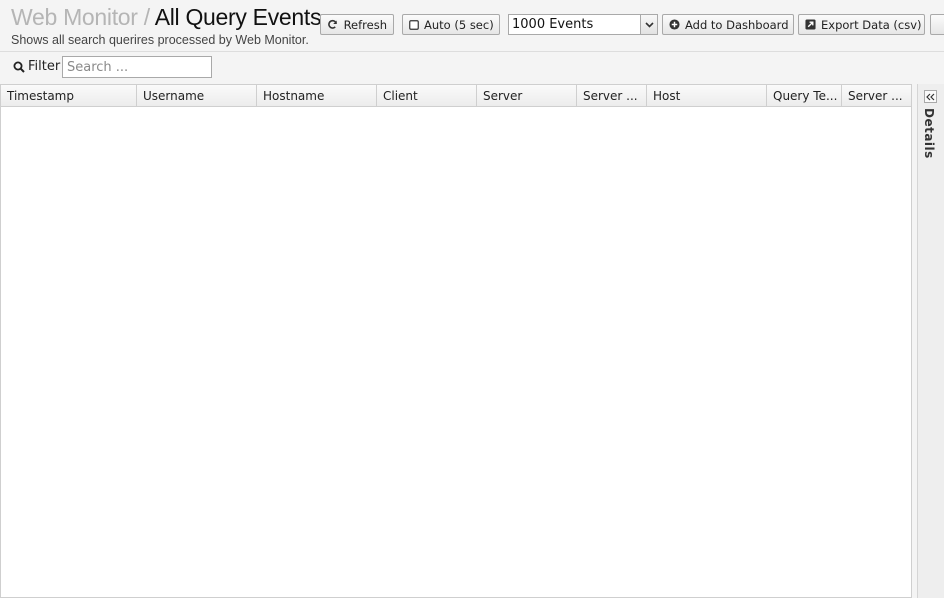  I want to click on overflow-button, so click(937, 24).